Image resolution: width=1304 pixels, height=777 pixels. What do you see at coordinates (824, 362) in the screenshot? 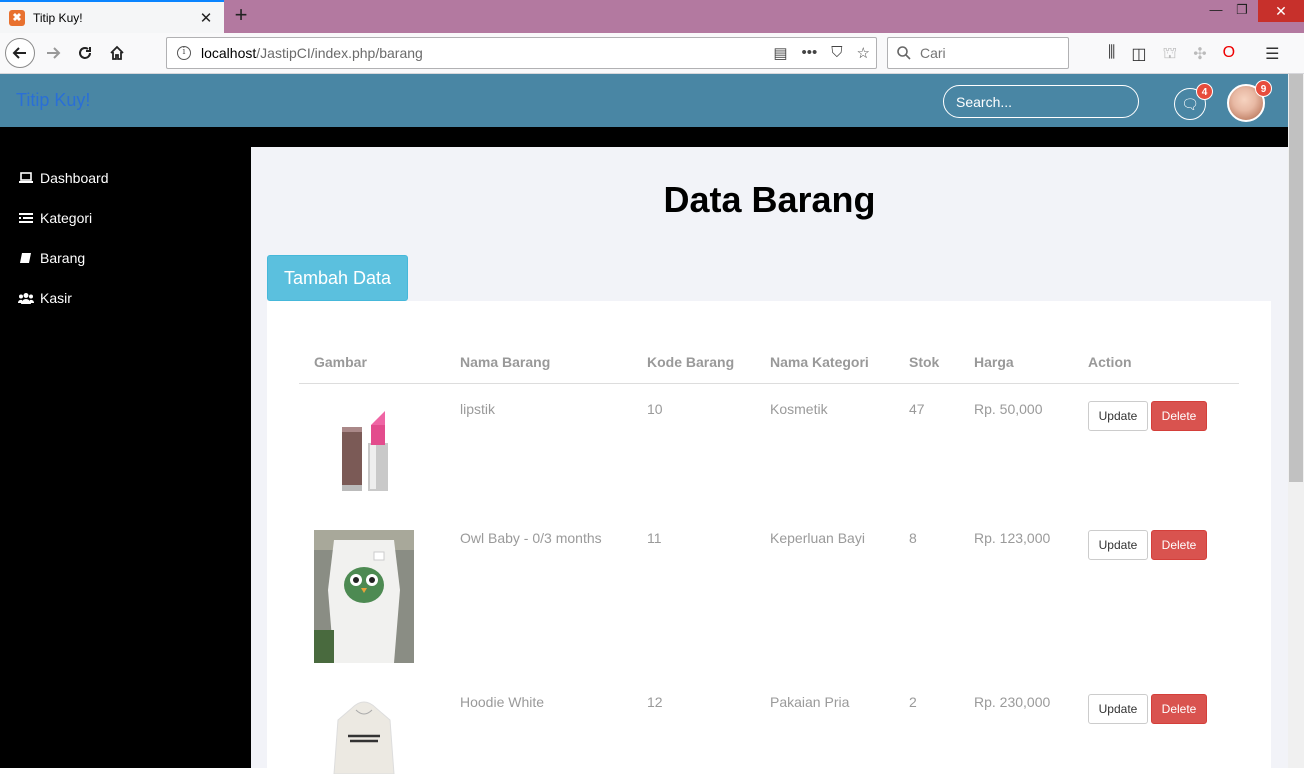
I see `col-nama-kategori: Nama Kategori` at bounding box center [824, 362].